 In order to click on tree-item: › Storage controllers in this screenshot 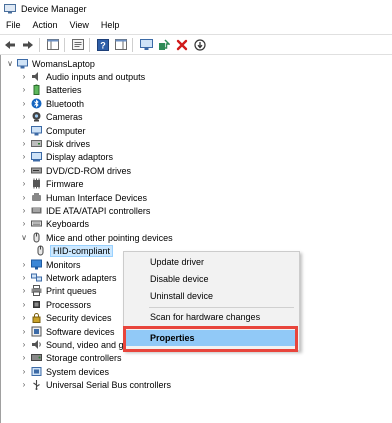, I will do `click(70, 357)`.